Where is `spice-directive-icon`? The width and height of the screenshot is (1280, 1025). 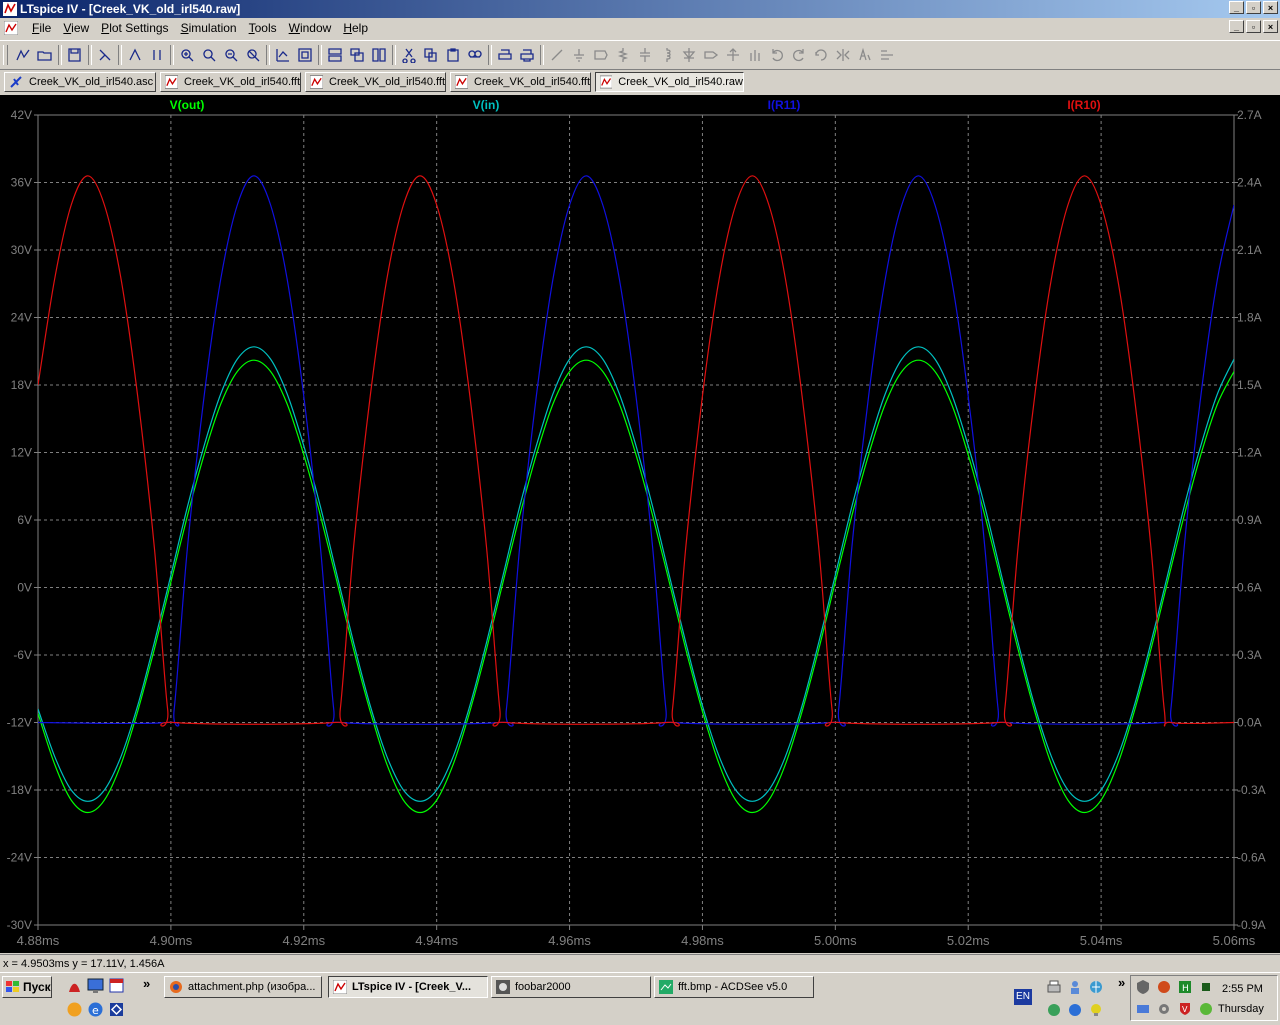
spice-directive-icon is located at coordinates (887, 55).